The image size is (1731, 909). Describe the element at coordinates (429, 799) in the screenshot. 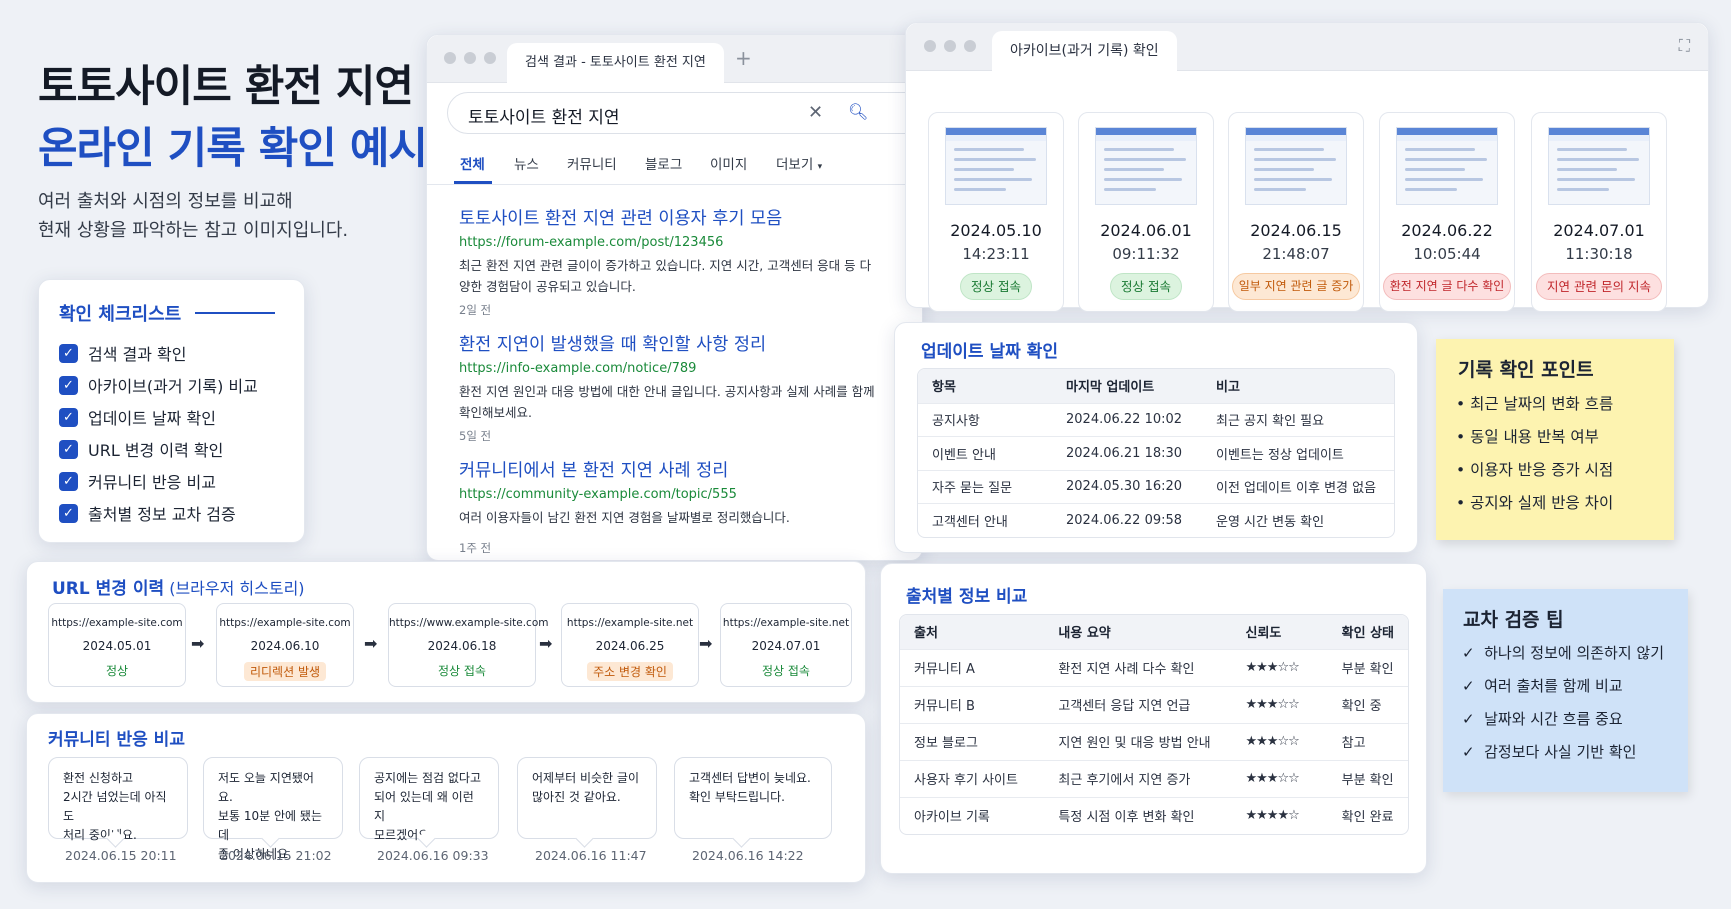

I see `community-post-bubble: 공지에는 점검 없다고 되어 있는데 왜 이런지 모르겠어요.` at that location.